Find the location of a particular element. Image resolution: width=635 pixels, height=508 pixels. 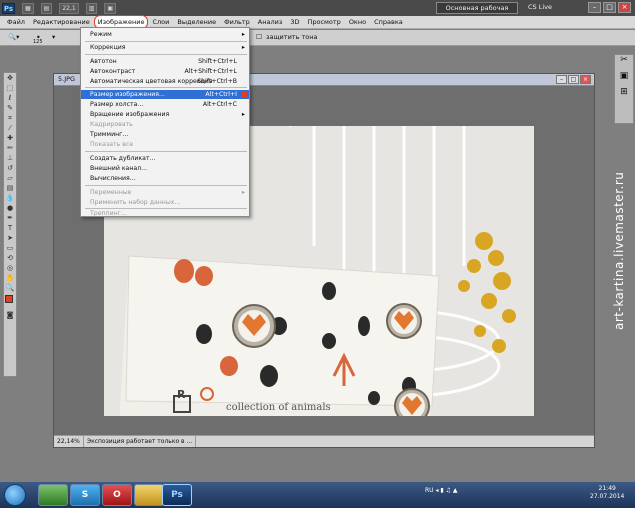

quick-select-tool-icon: ✎ is located at coordinates (10, 108).